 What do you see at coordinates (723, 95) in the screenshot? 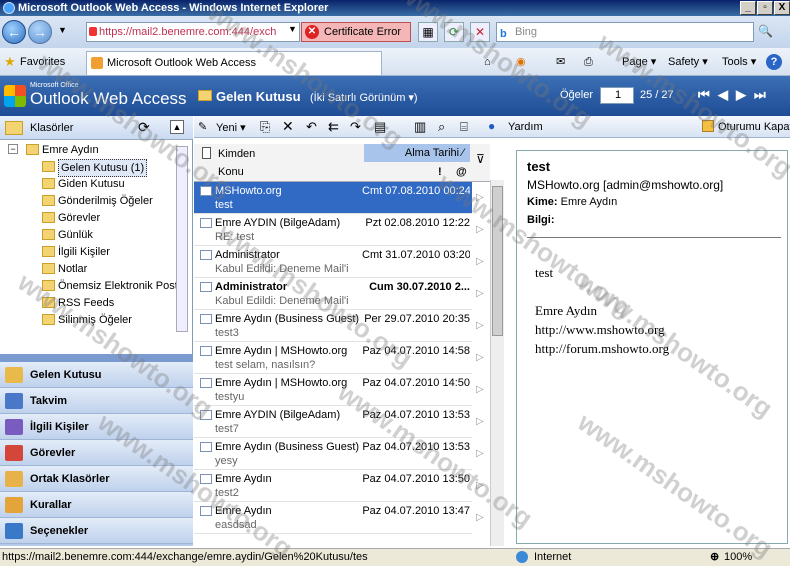
I see `previous-page-button: ◀` at bounding box center [723, 95].